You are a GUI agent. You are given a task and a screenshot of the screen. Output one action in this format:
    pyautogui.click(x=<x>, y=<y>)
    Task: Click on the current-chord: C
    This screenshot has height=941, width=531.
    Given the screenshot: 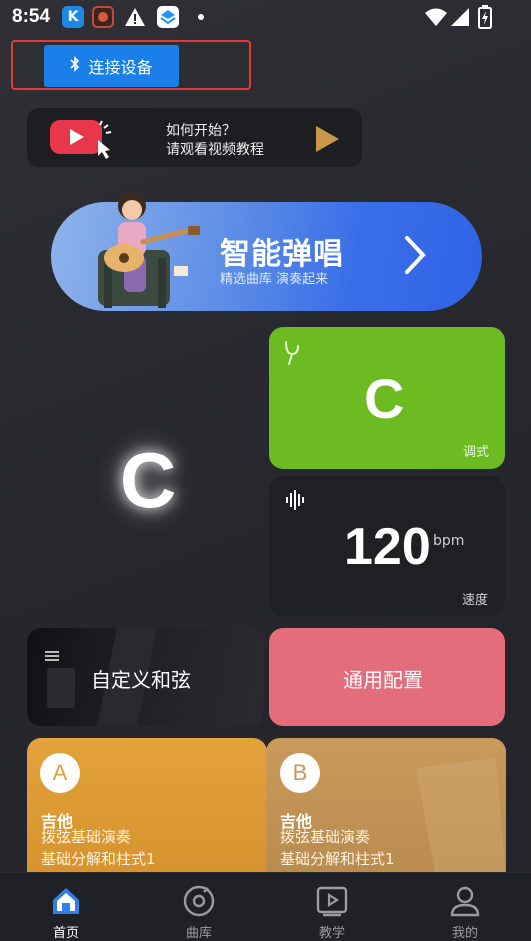 What is the action you would take?
    pyautogui.click(x=148, y=480)
    